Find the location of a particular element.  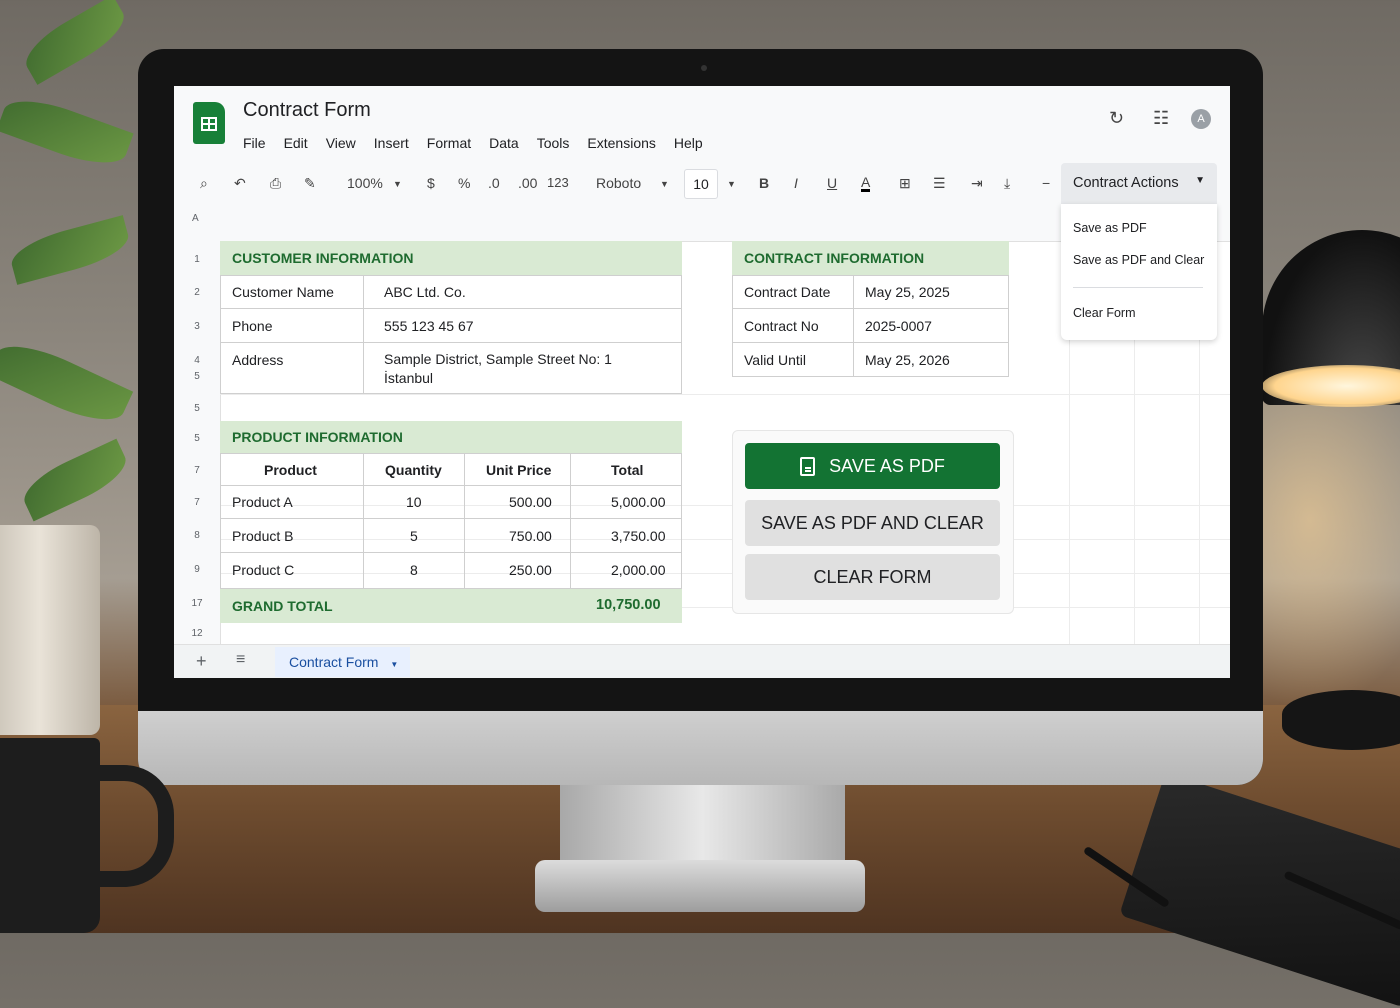

contract-no-value: 2025-0007 is located at coordinates (898, 326).